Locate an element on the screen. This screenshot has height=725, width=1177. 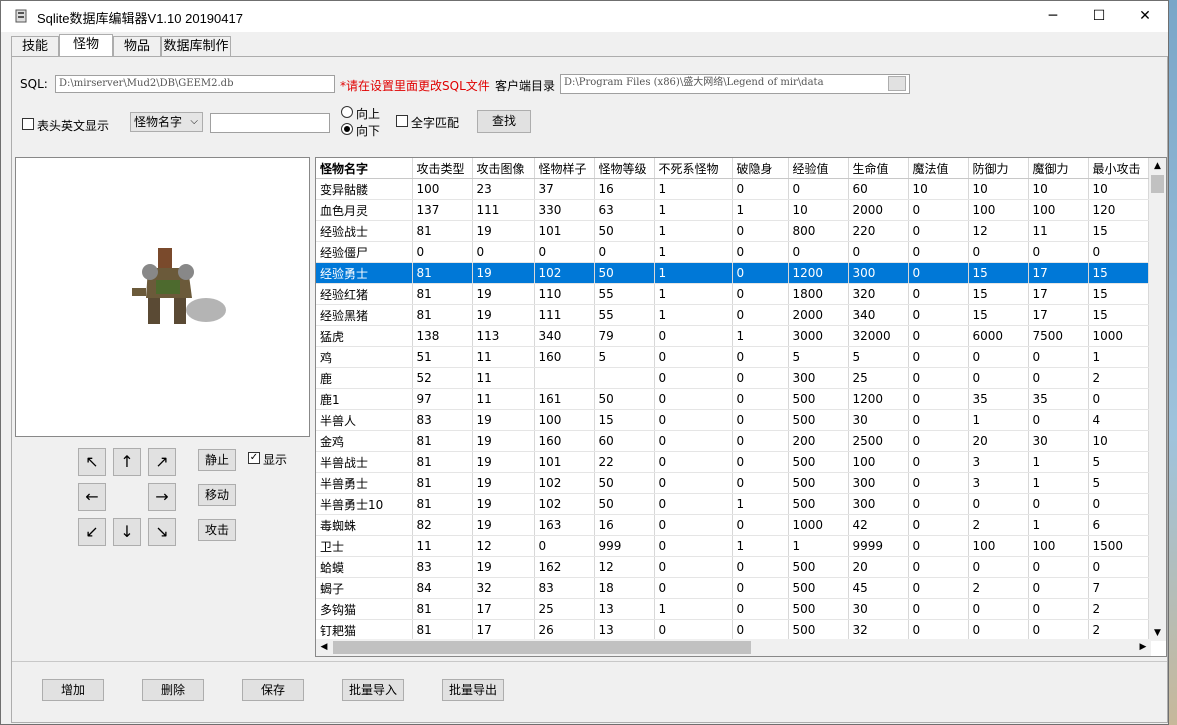
table-cell: 55 is located at coordinates (624, 315).